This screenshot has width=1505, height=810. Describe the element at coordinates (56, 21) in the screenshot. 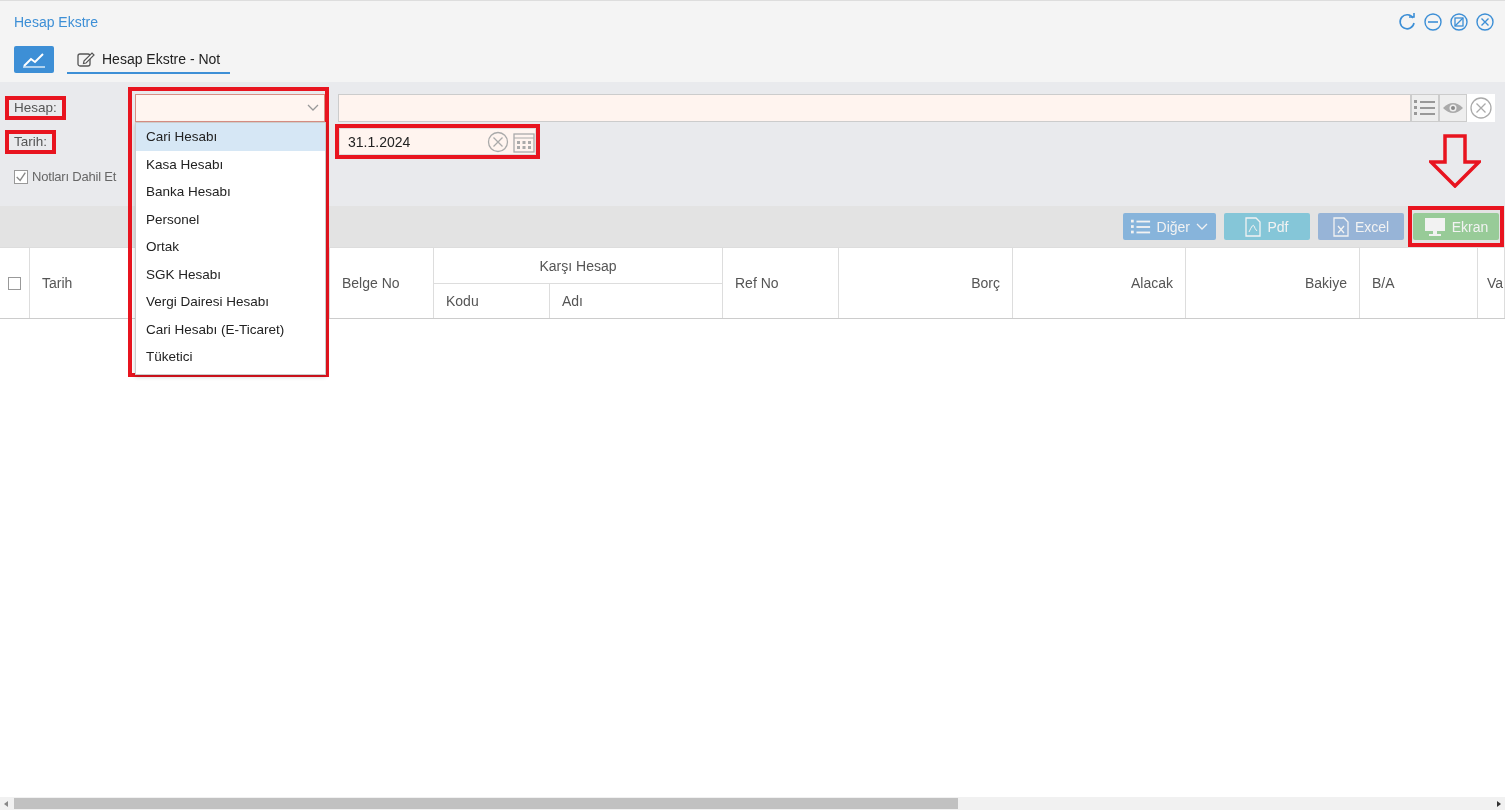

I see `window-title: Hesap Ekstre` at that location.